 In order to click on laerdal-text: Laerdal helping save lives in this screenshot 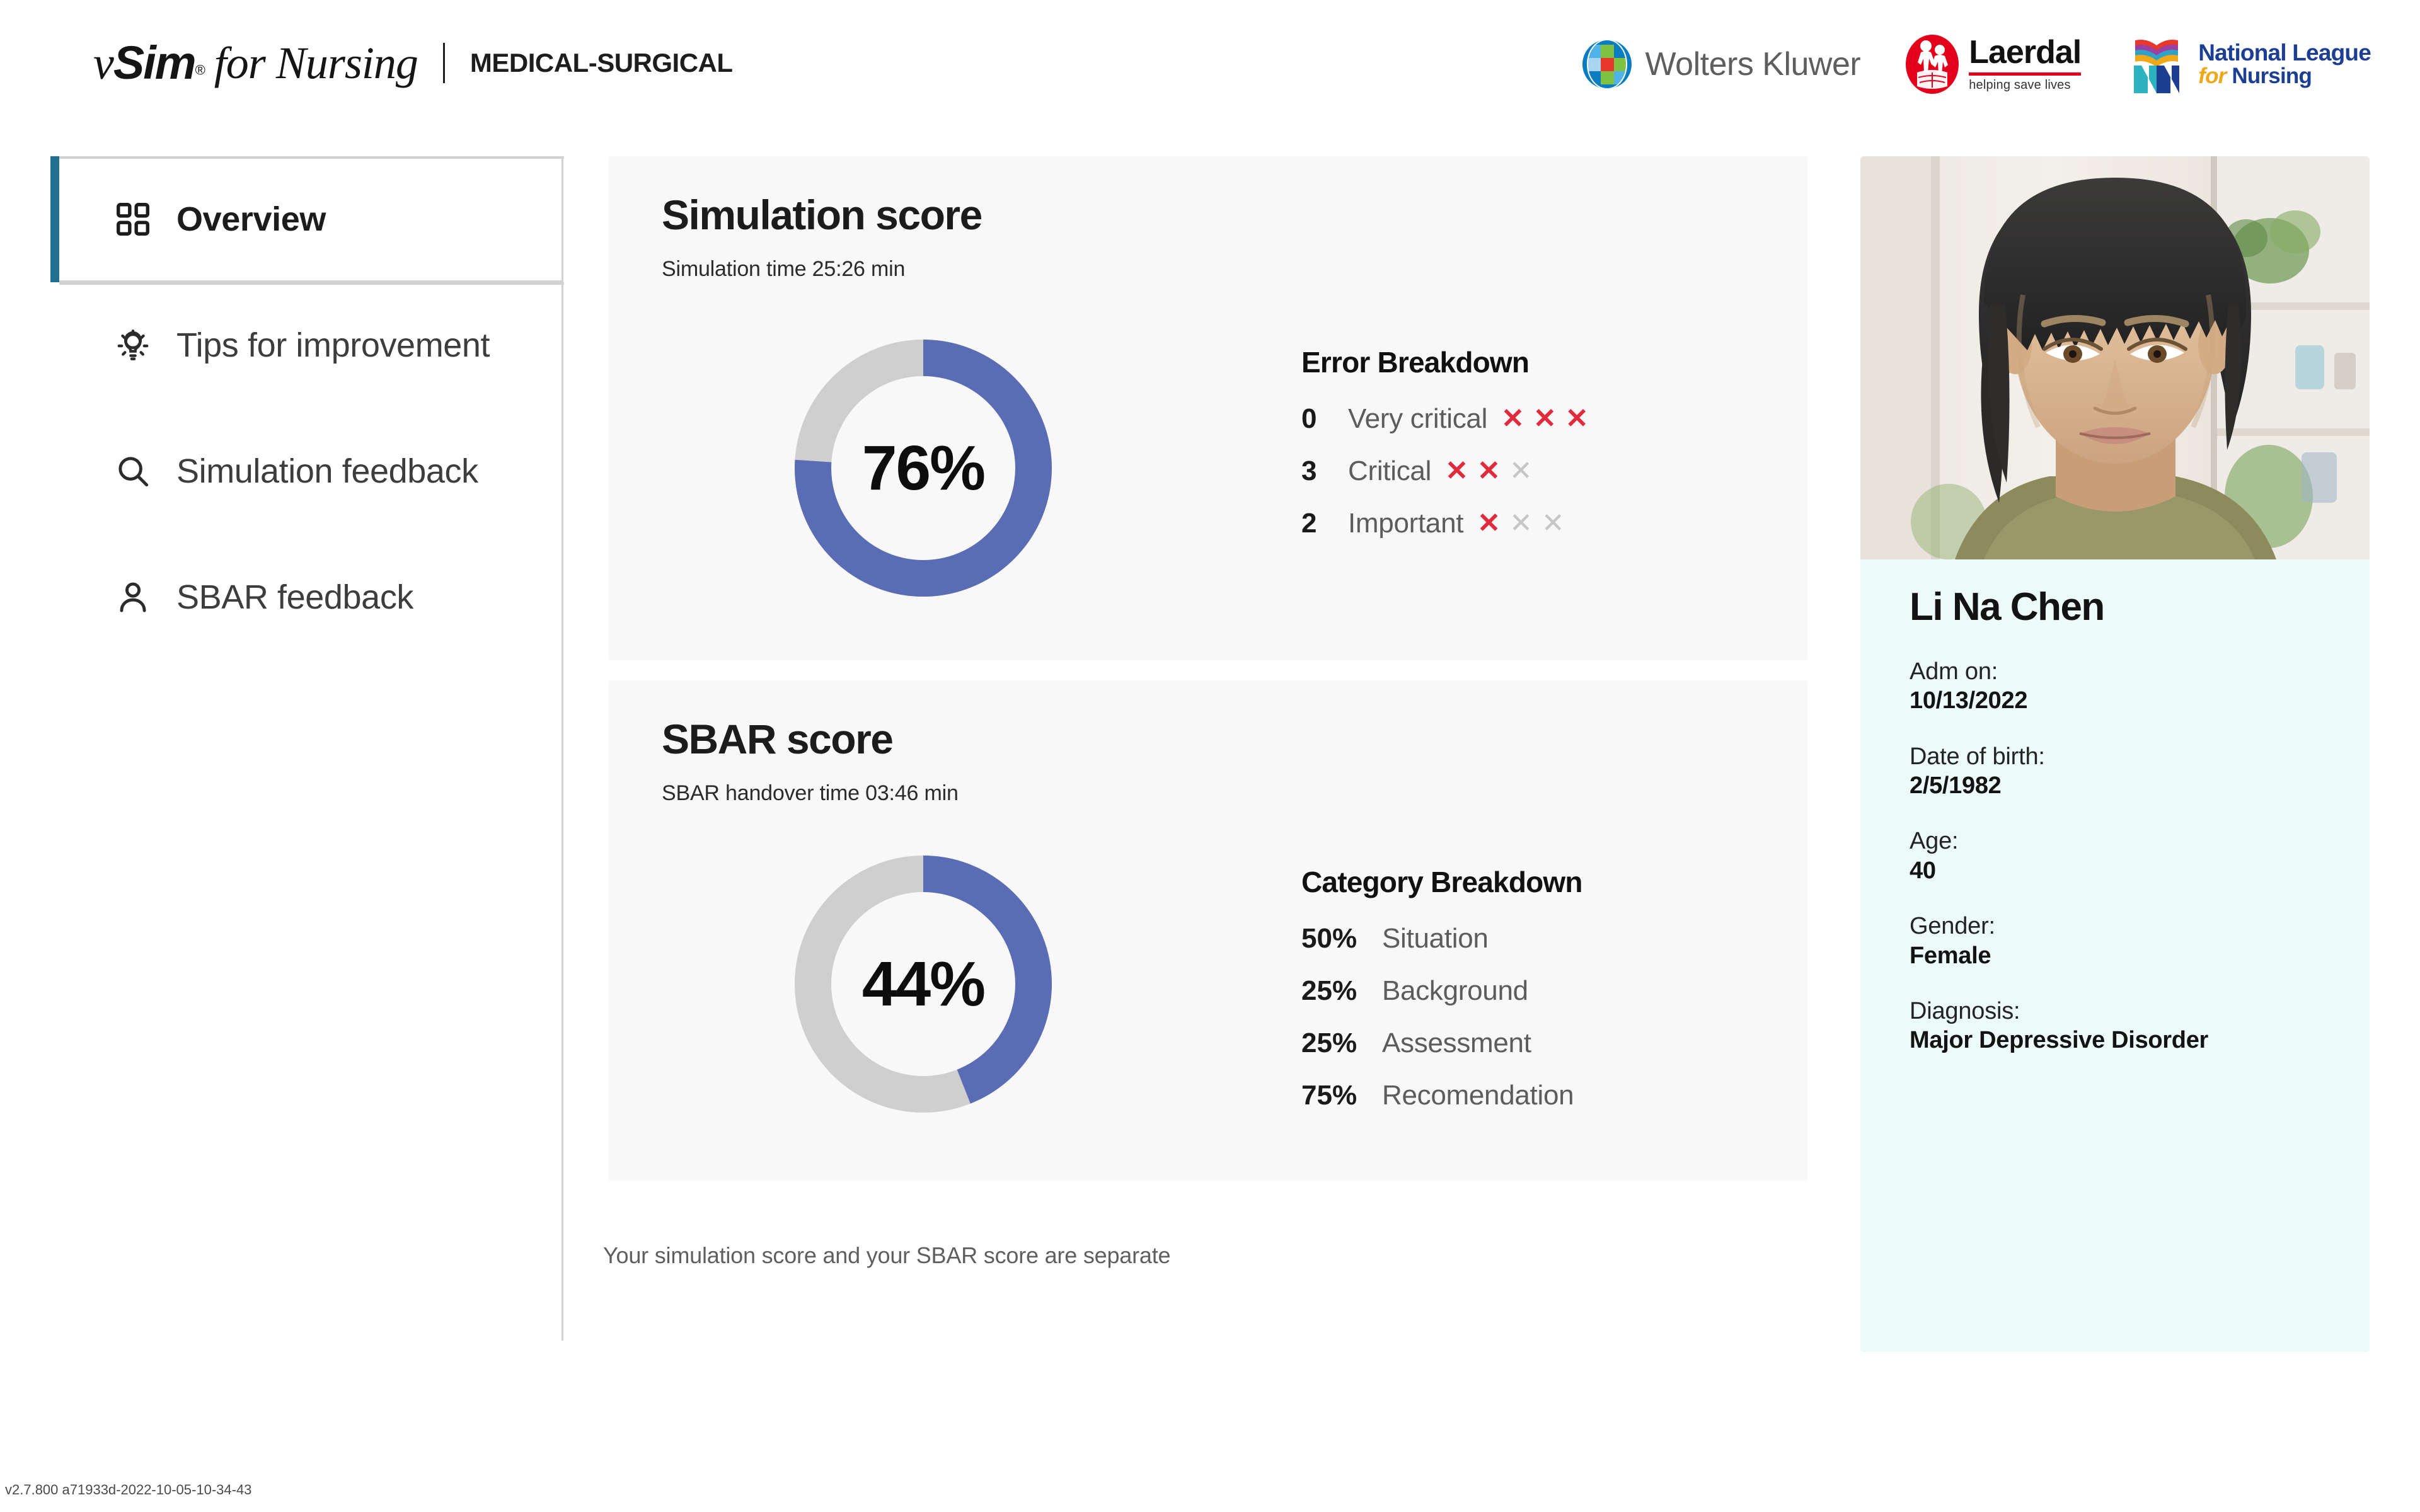, I will do `click(2026, 63)`.